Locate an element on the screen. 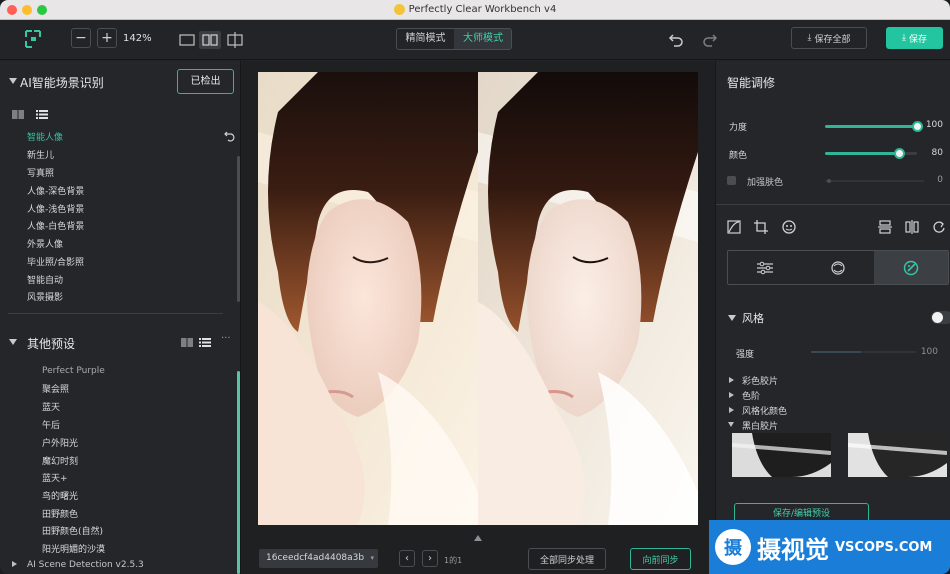  scene-item: 新生儿 is located at coordinates (40, 154).